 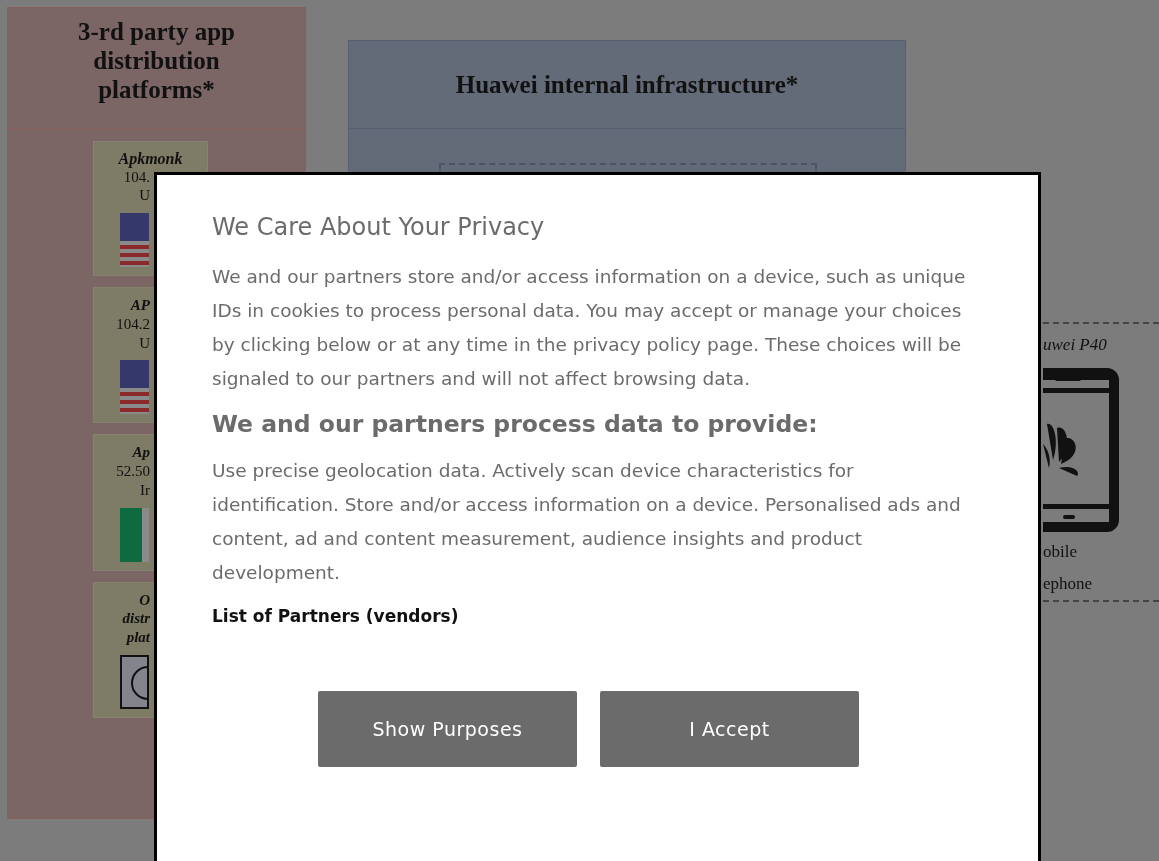 What do you see at coordinates (1075, 345) in the screenshot?
I see `device-label: uwei P40` at bounding box center [1075, 345].